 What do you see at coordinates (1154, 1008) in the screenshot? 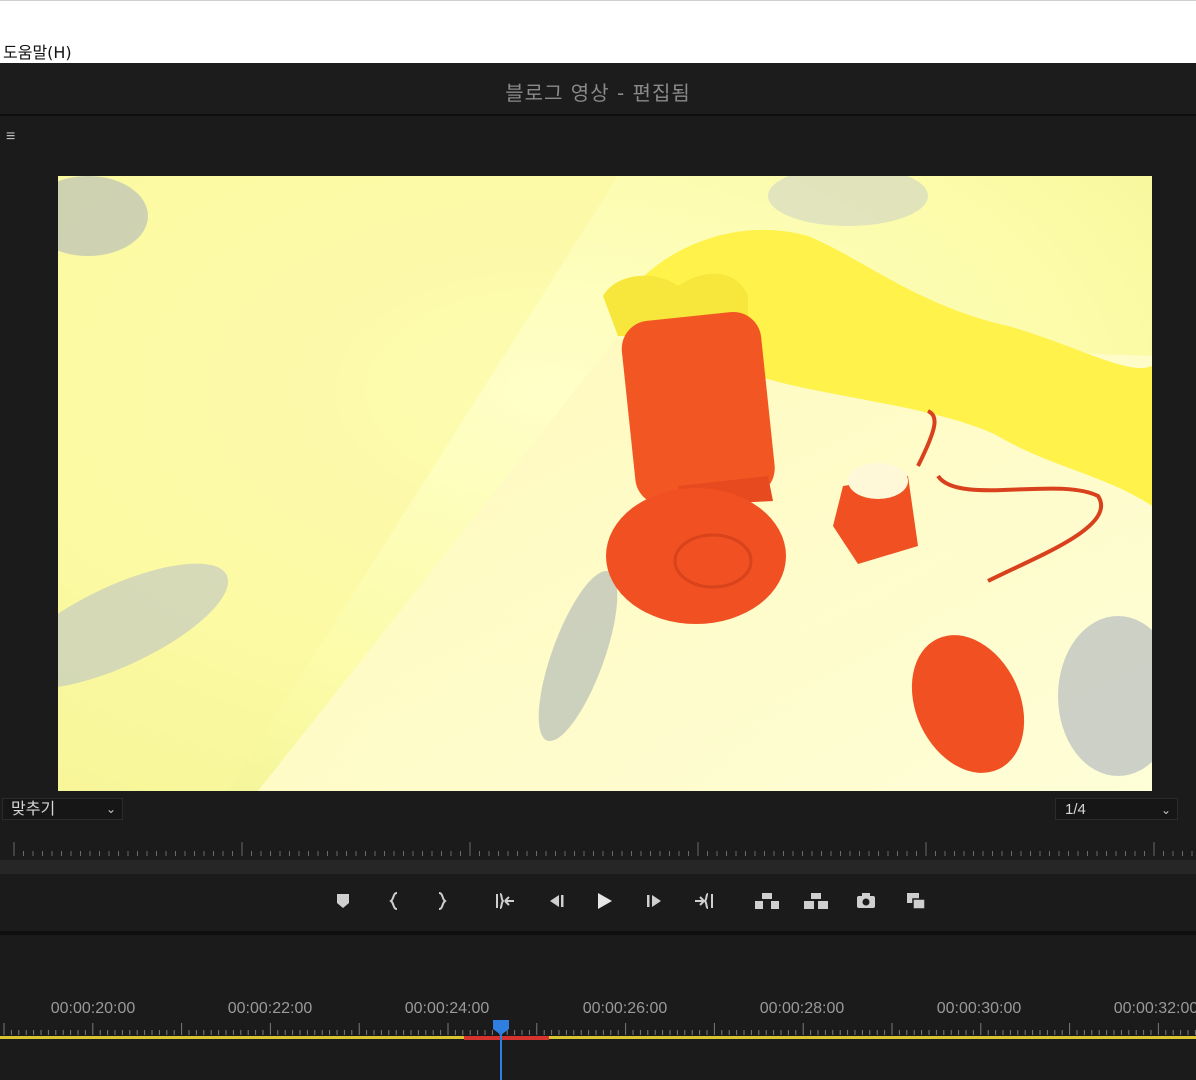
I see `timecode-label: 00:00:32:00` at bounding box center [1154, 1008].